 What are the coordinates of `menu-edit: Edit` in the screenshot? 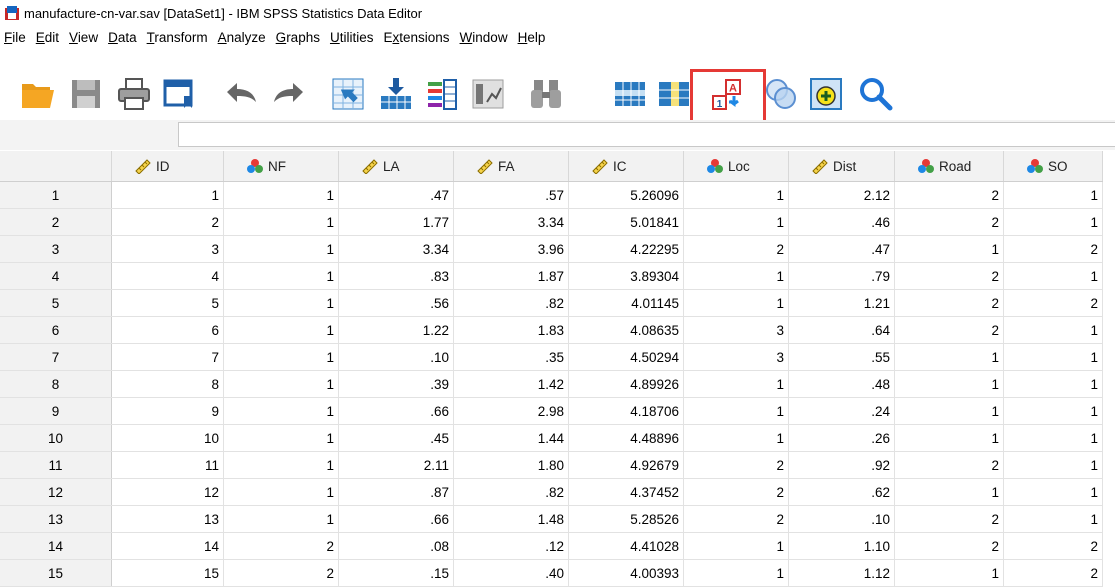 It's located at (47, 37).